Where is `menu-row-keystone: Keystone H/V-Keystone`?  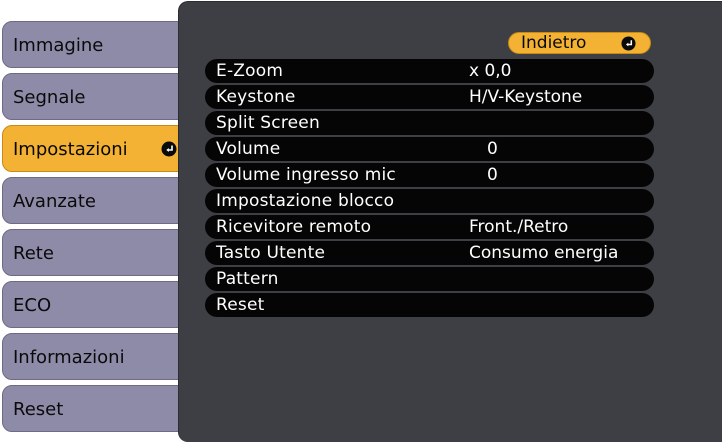
menu-row-keystone: Keystone H/V-Keystone is located at coordinates (429, 97).